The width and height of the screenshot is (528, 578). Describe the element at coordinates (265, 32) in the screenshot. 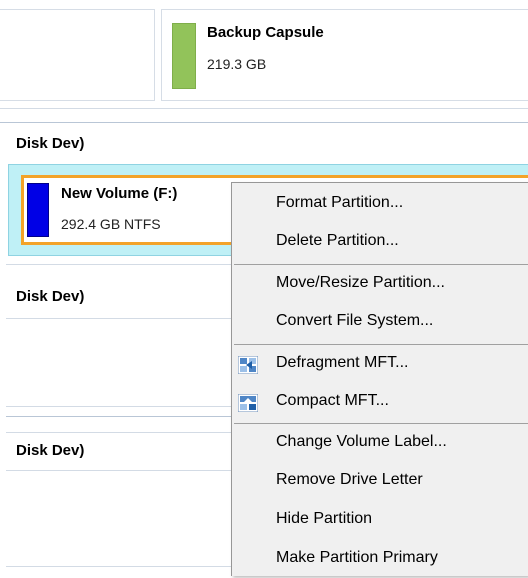

I see `partition-name: Backup Capsule` at that location.